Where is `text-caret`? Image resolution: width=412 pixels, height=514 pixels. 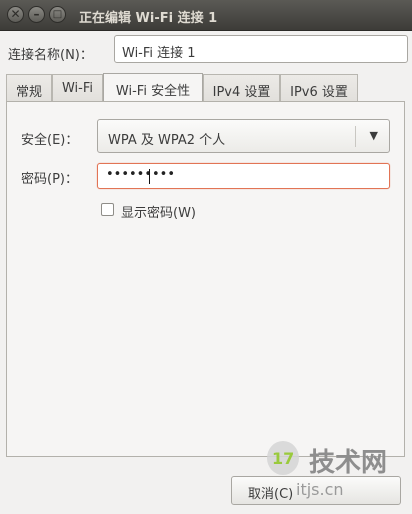
text-caret is located at coordinates (149, 176).